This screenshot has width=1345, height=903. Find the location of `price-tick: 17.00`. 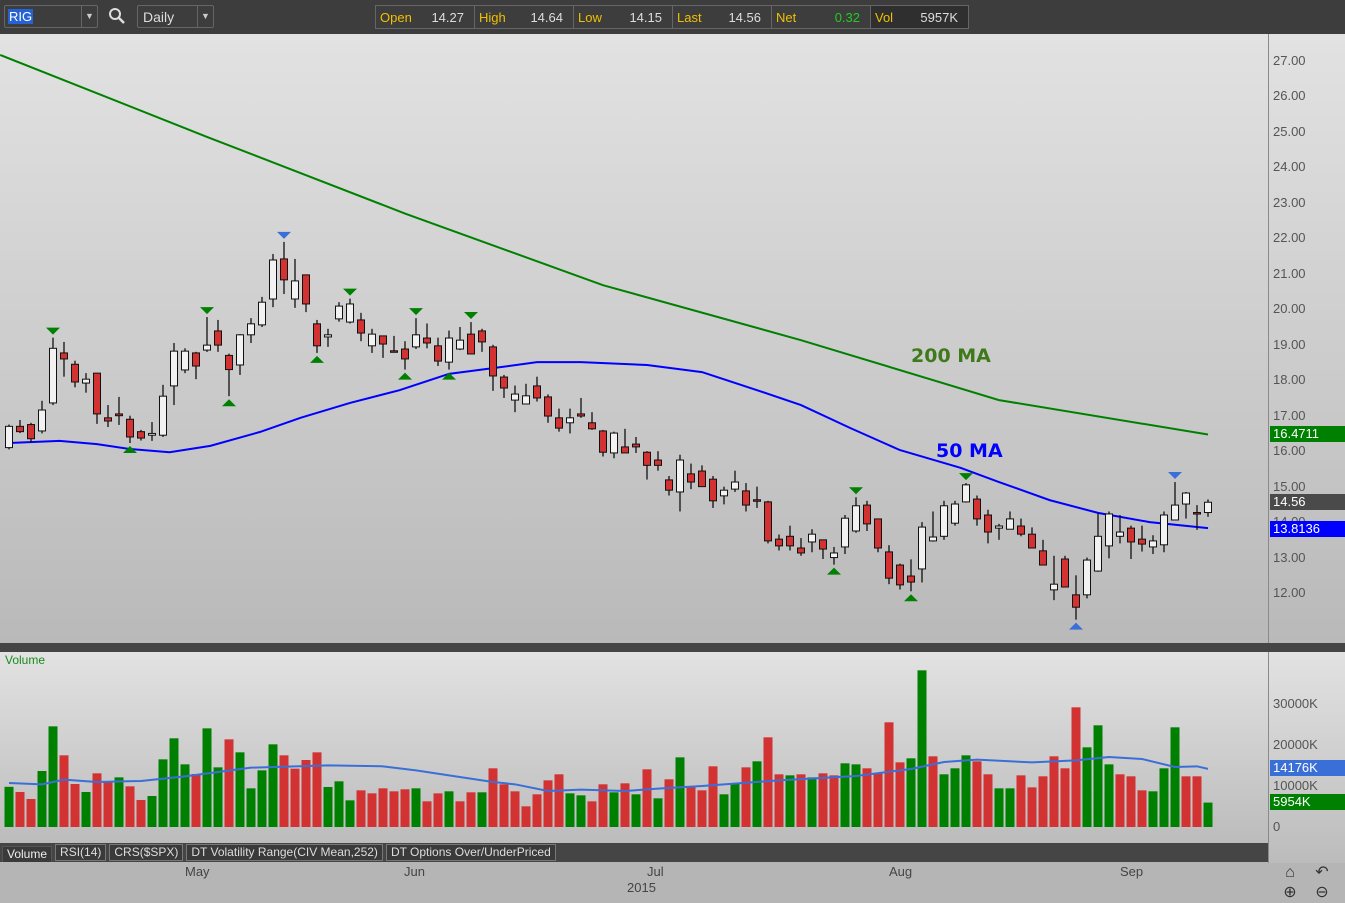

price-tick: 17.00 is located at coordinates (1289, 415).